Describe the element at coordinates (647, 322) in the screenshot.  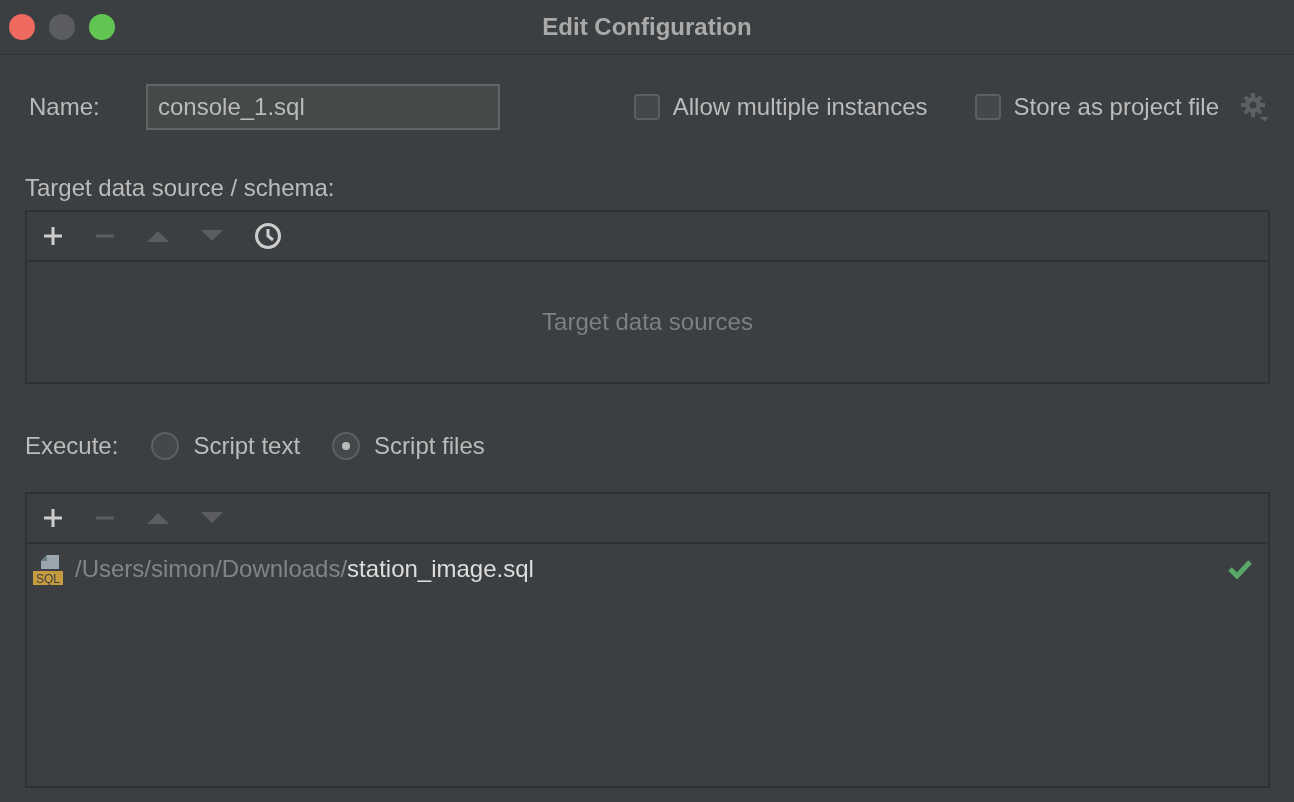
I see `empty-list-text: Target data sources` at that location.